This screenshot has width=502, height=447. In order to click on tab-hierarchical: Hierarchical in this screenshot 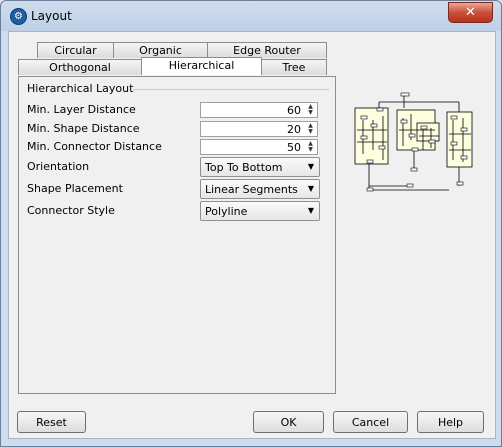, I will do `click(201, 66)`.